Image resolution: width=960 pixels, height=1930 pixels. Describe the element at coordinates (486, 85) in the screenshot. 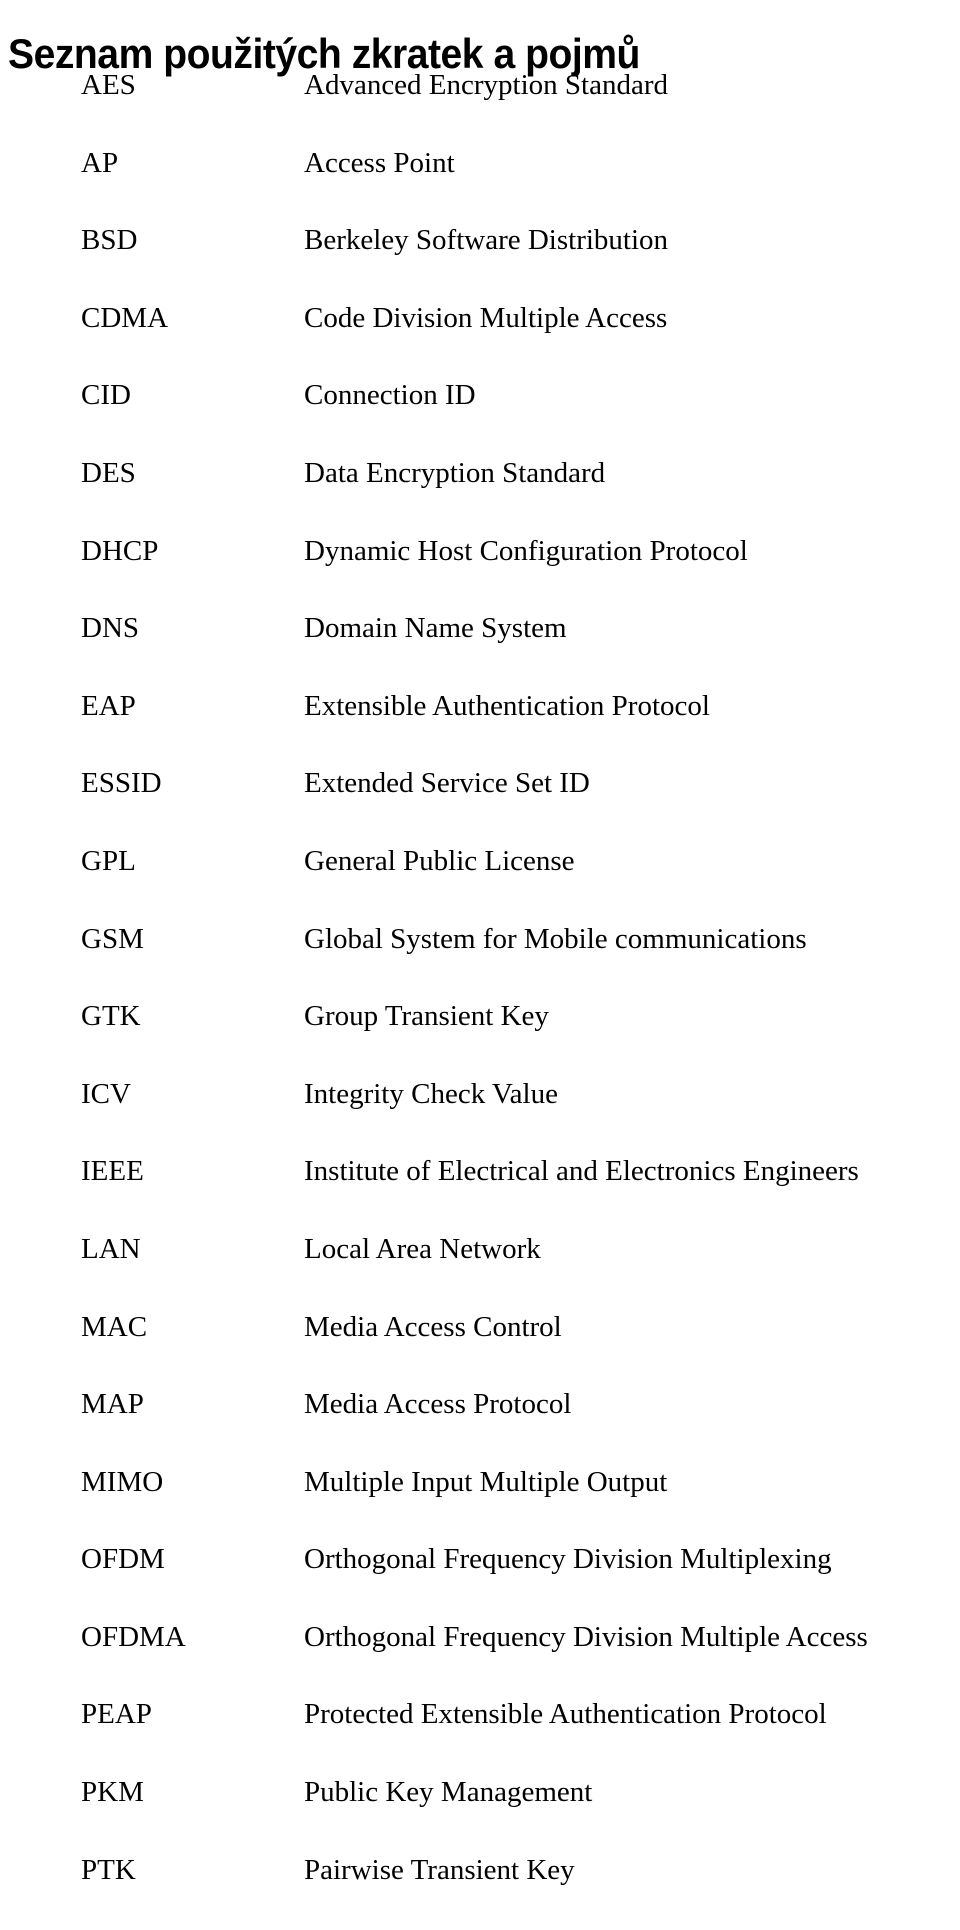

I see `abbreviation-definition: Advanced Encryption Standard` at that location.